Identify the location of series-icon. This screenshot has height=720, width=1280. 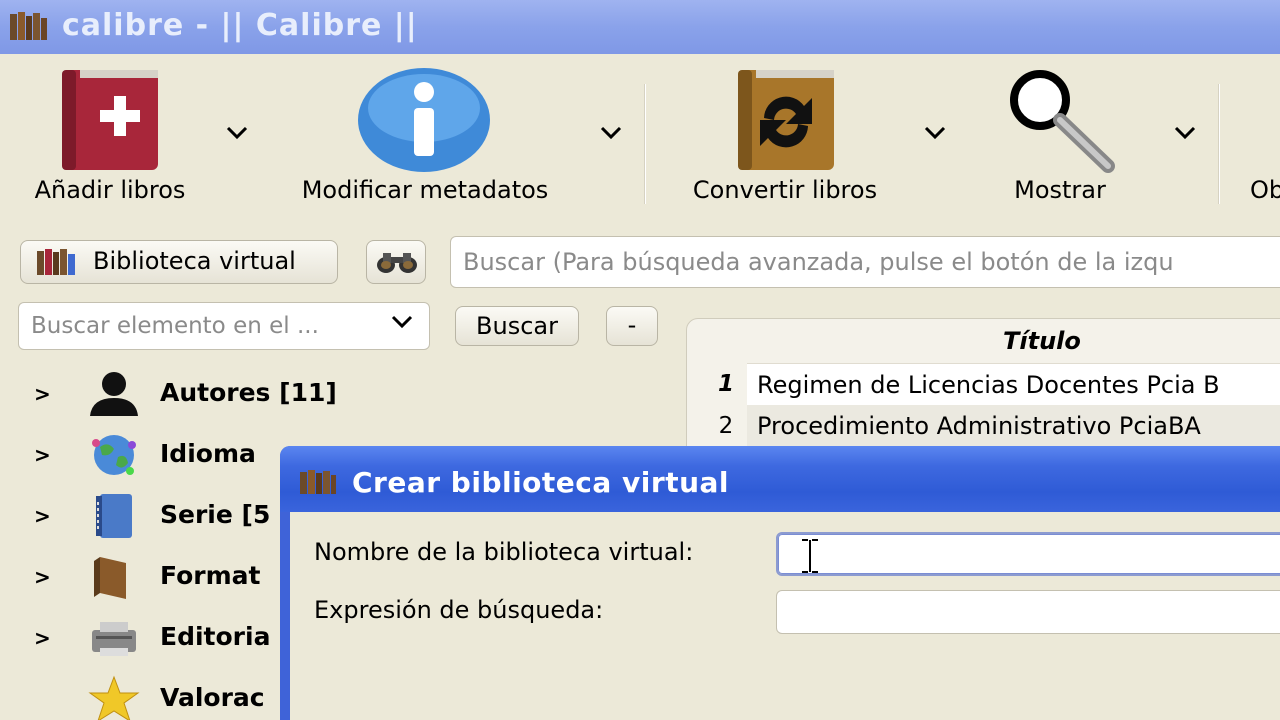
(114, 516).